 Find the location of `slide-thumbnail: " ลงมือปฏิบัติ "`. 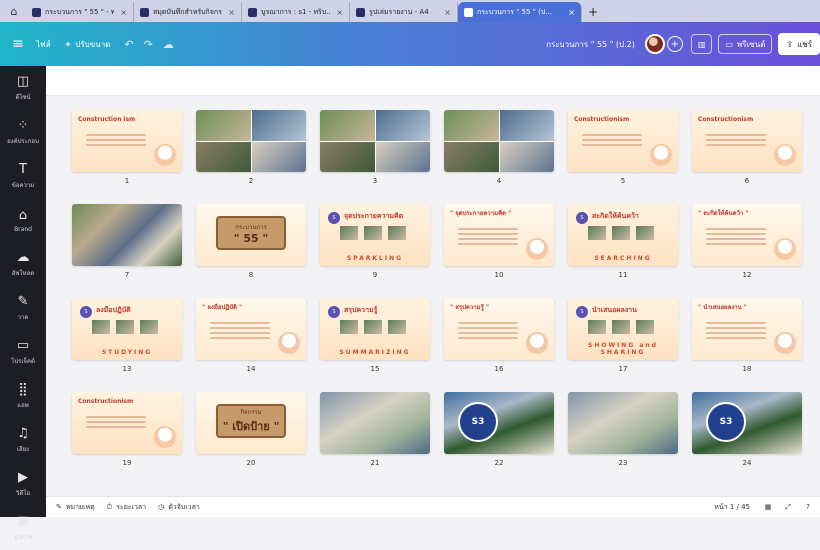

slide-thumbnail: " ลงมือปฏิบัติ " is located at coordinates (251, 329).